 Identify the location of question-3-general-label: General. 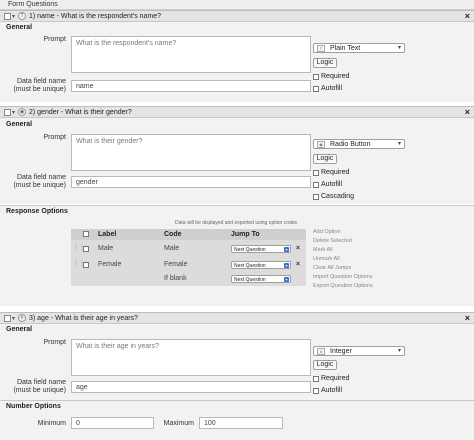
(19, 329).